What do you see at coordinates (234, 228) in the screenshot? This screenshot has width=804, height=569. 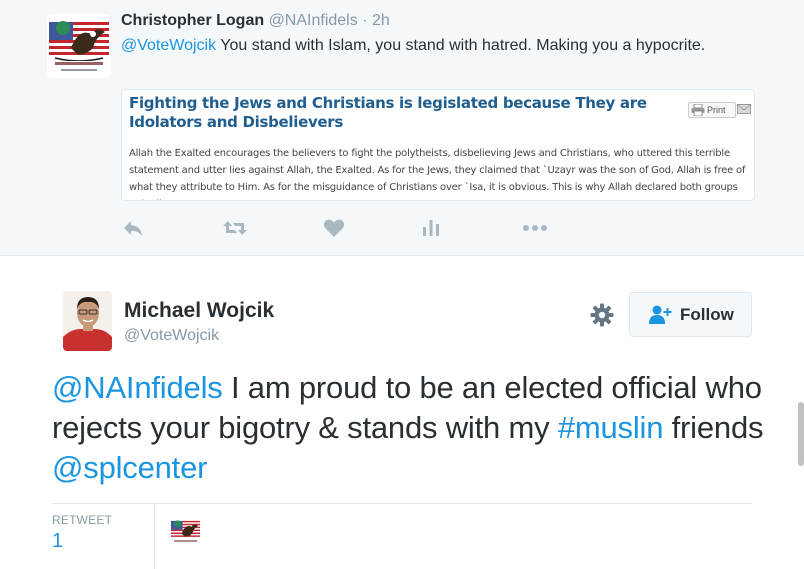 I see `retweet-icon` at bounding box center [234, 228].